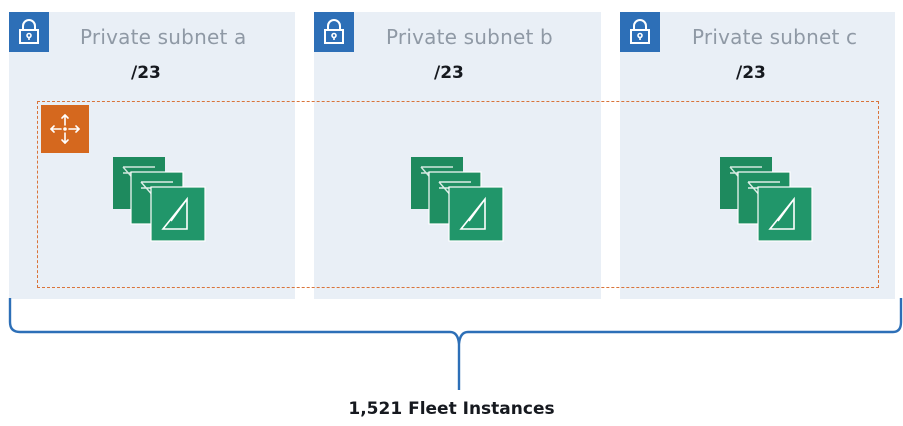 The width and height of the screenshot is (903, 426). Describe the element at coordinates (775, 37) in the screenshot. I see `subnet-title: Private subnet c` at that location.